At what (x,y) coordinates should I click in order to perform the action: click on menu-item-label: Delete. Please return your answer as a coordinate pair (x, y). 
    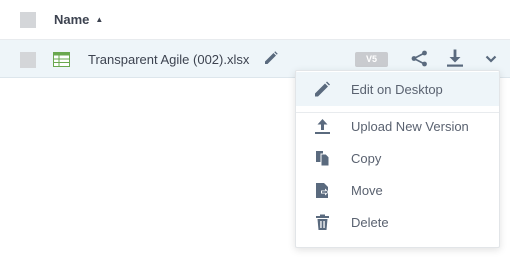
    Looking at the image, I should click on (370, 222).